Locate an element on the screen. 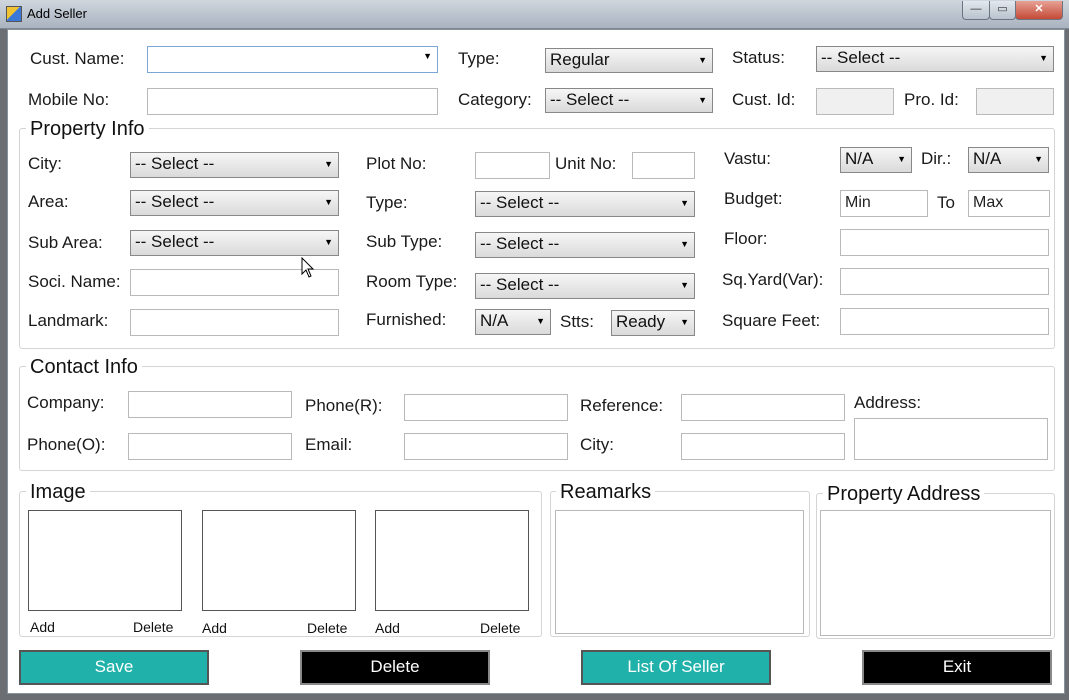 The image size is (1069, 700). phone-r-label: Phone(R): is located at coordinates (344, 405).